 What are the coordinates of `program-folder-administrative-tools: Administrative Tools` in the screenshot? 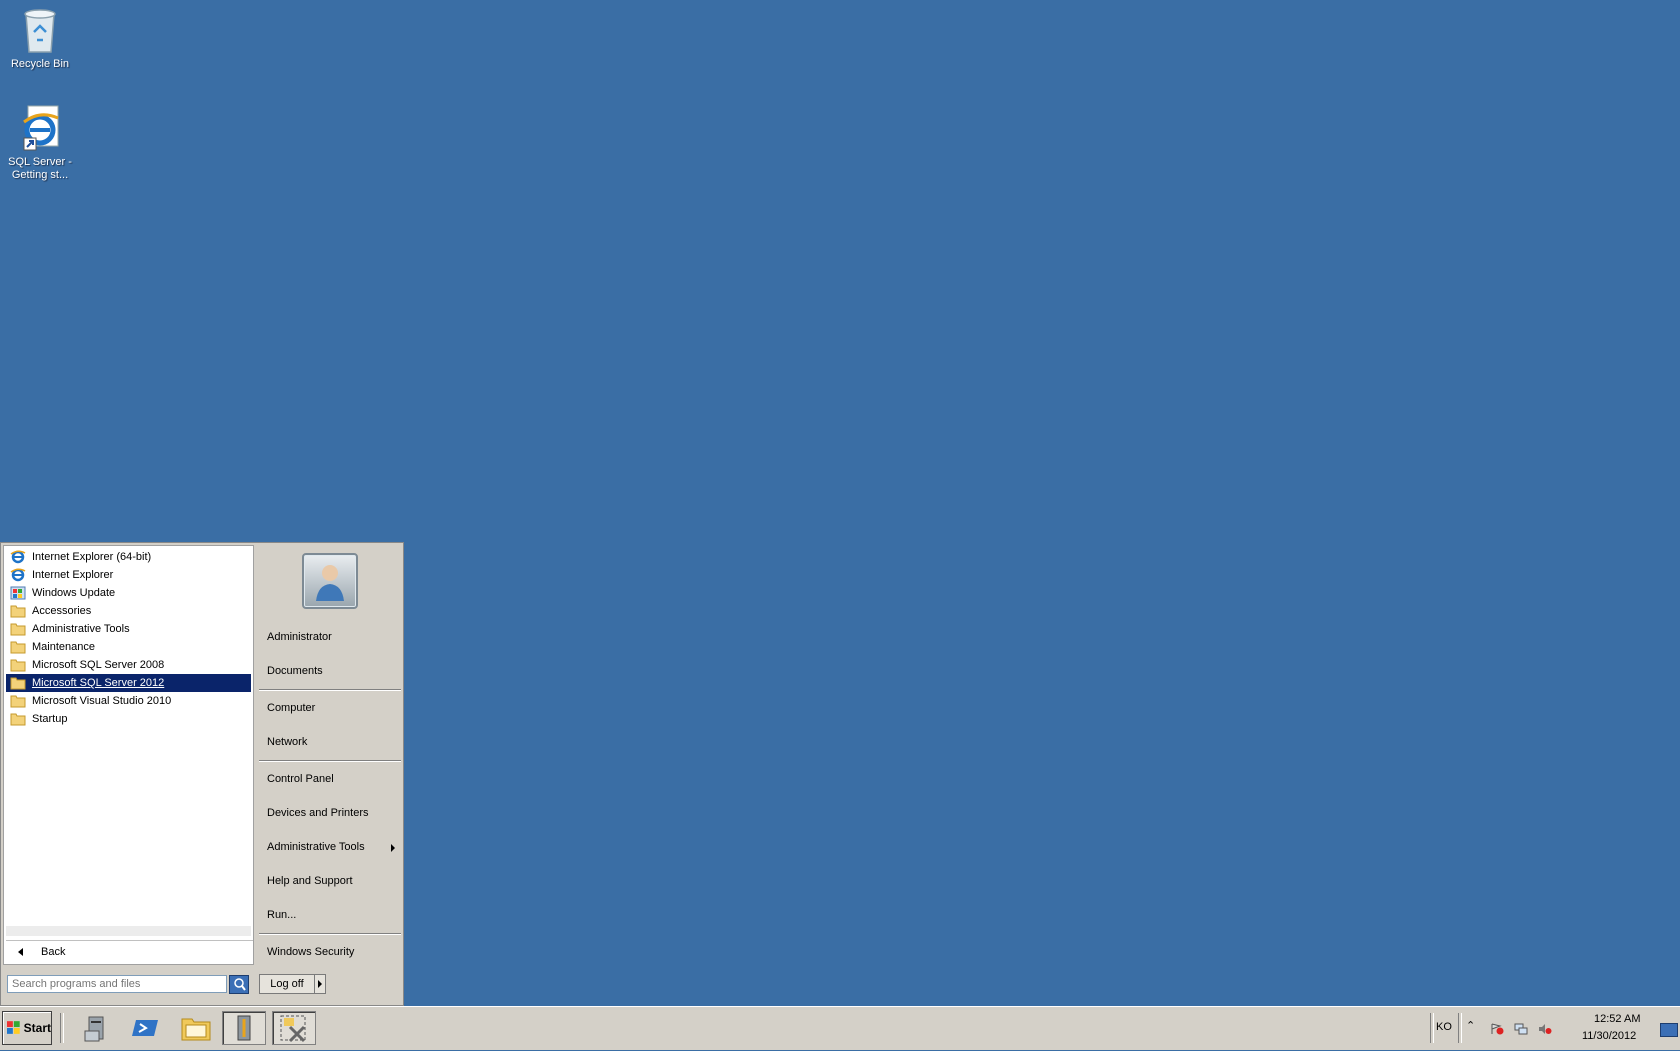 It's located at (128, 629).